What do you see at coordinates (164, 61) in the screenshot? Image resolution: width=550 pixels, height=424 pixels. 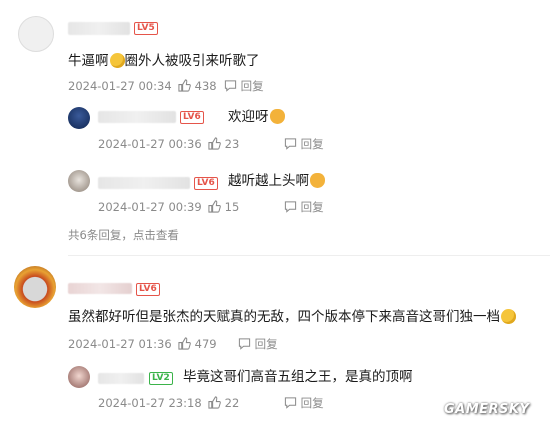 I see `comment-text: 牛逼啊 圈外人被吸引来听歌了` at bounding box center [164, 61].